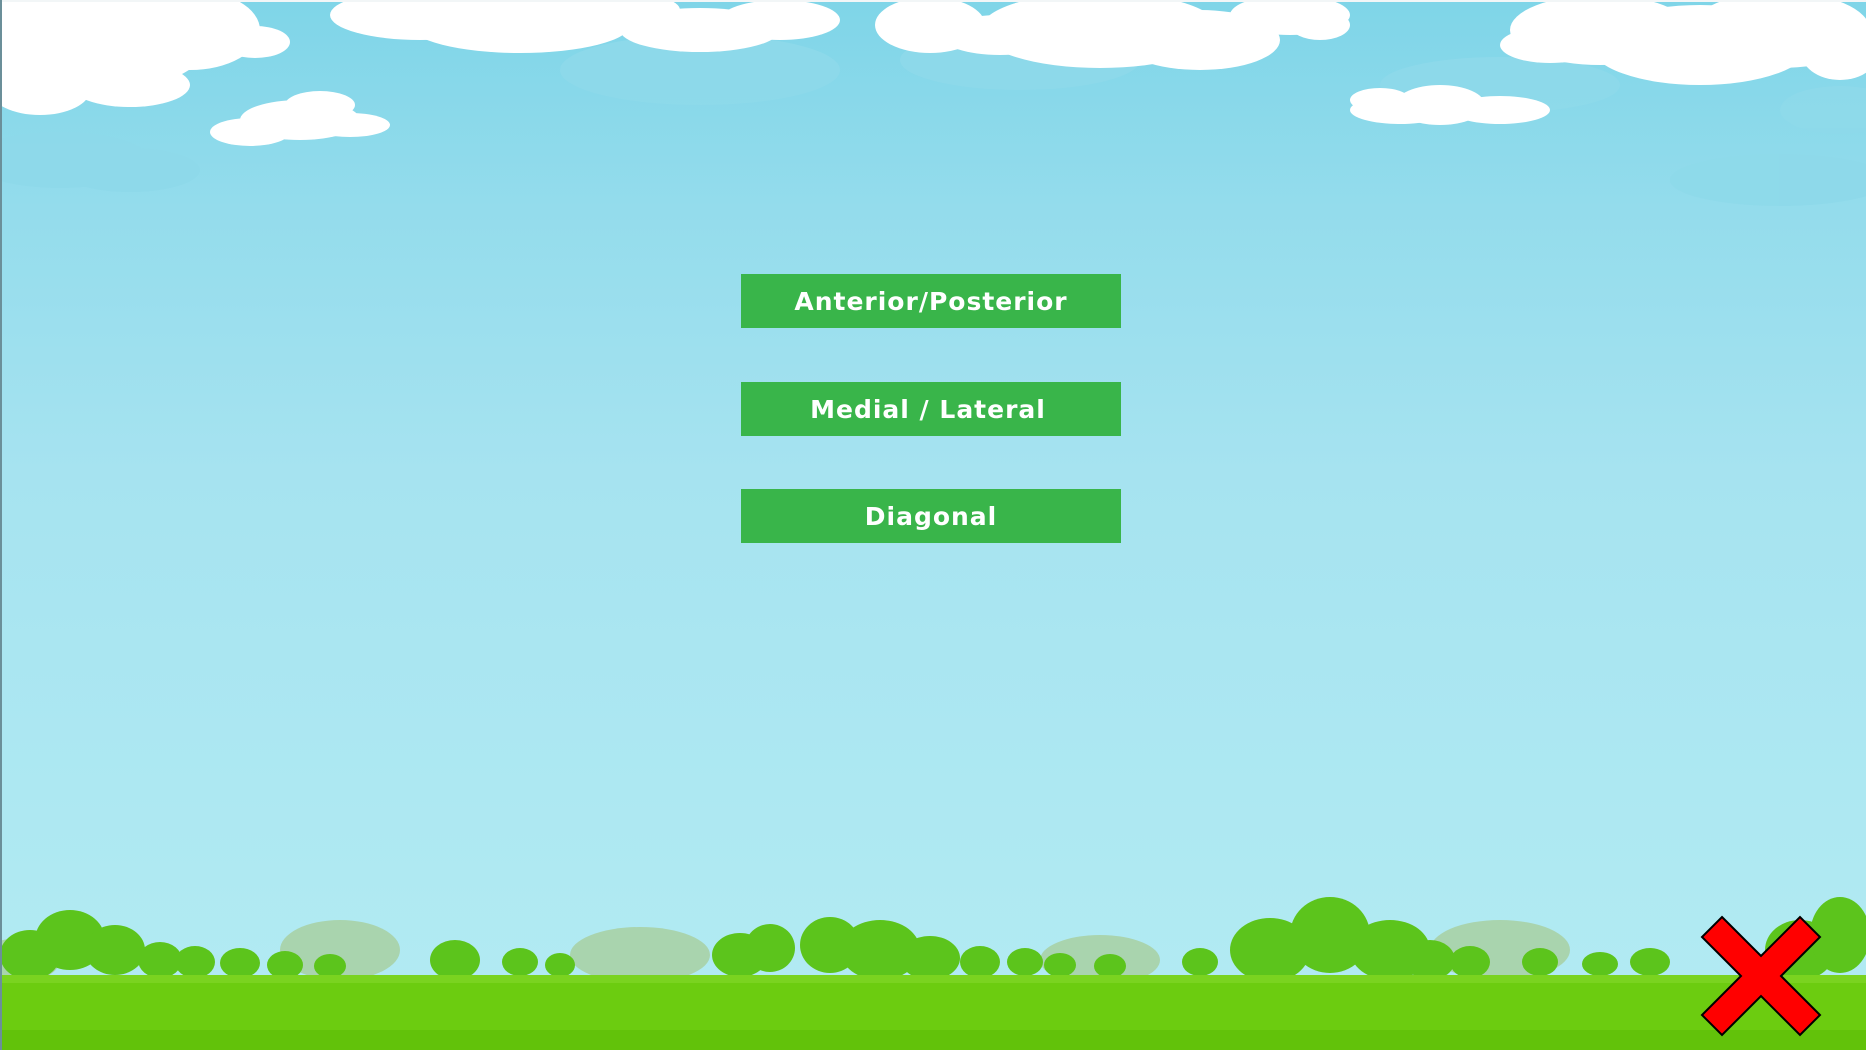 This screenshot has height=1050, width=1866. I want to click on close-x-icon, so click(1761, 976).